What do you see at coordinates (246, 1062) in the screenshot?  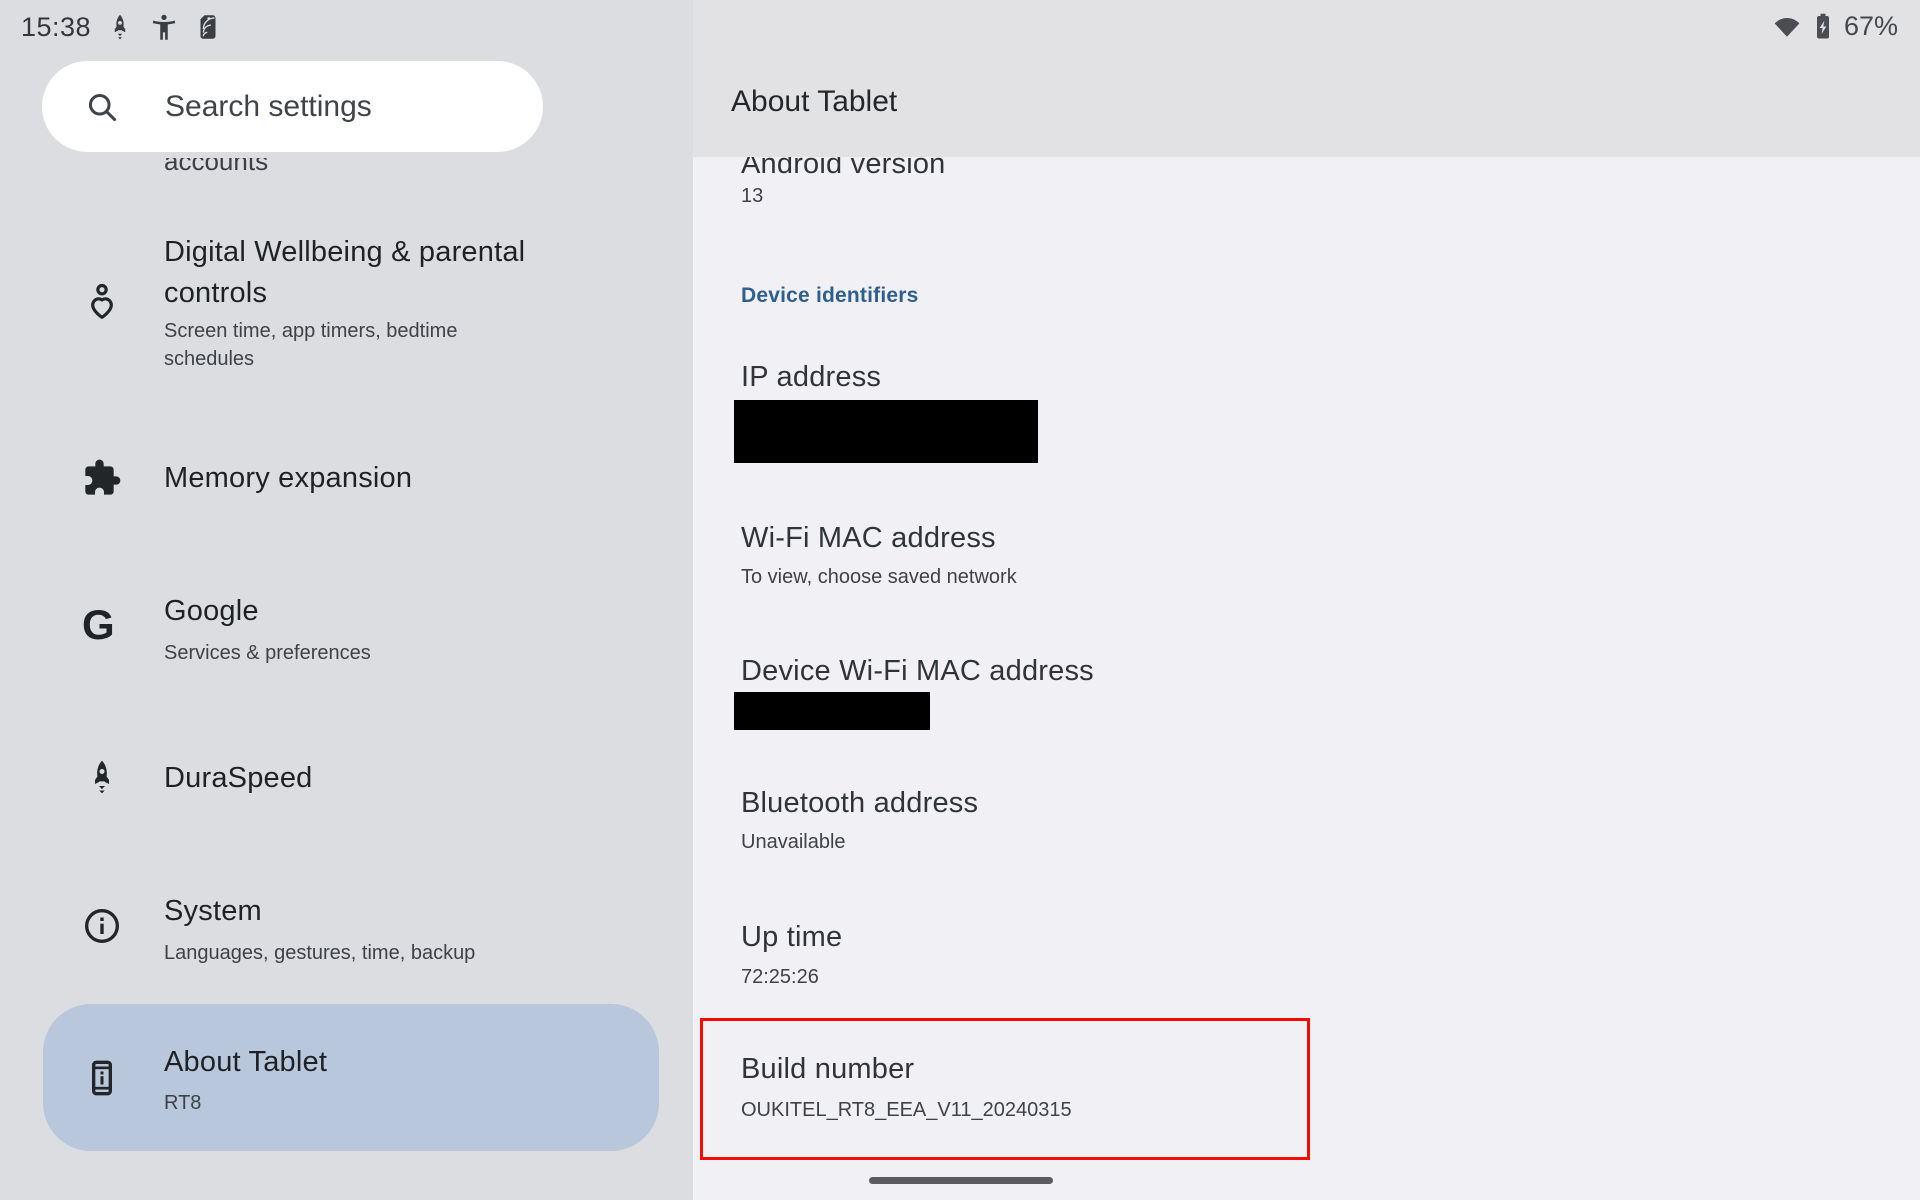 I see `sidebar-item-title: About Tablet` at bounding box center [246, 1062].